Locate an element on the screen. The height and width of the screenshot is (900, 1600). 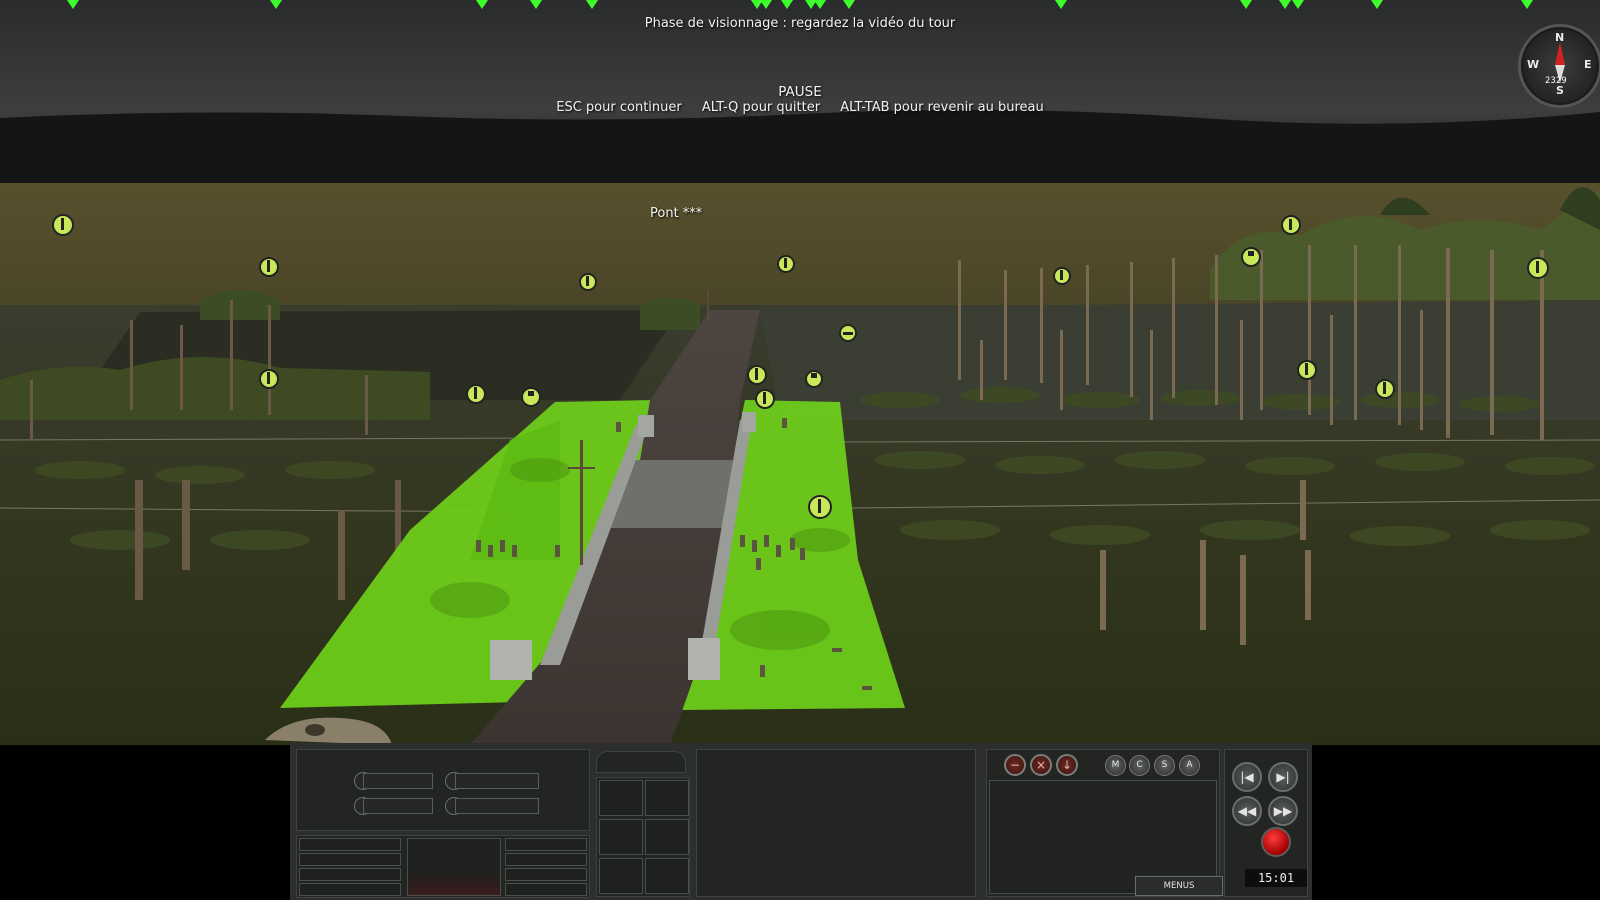
info-display is located at coordinates (836, 823).